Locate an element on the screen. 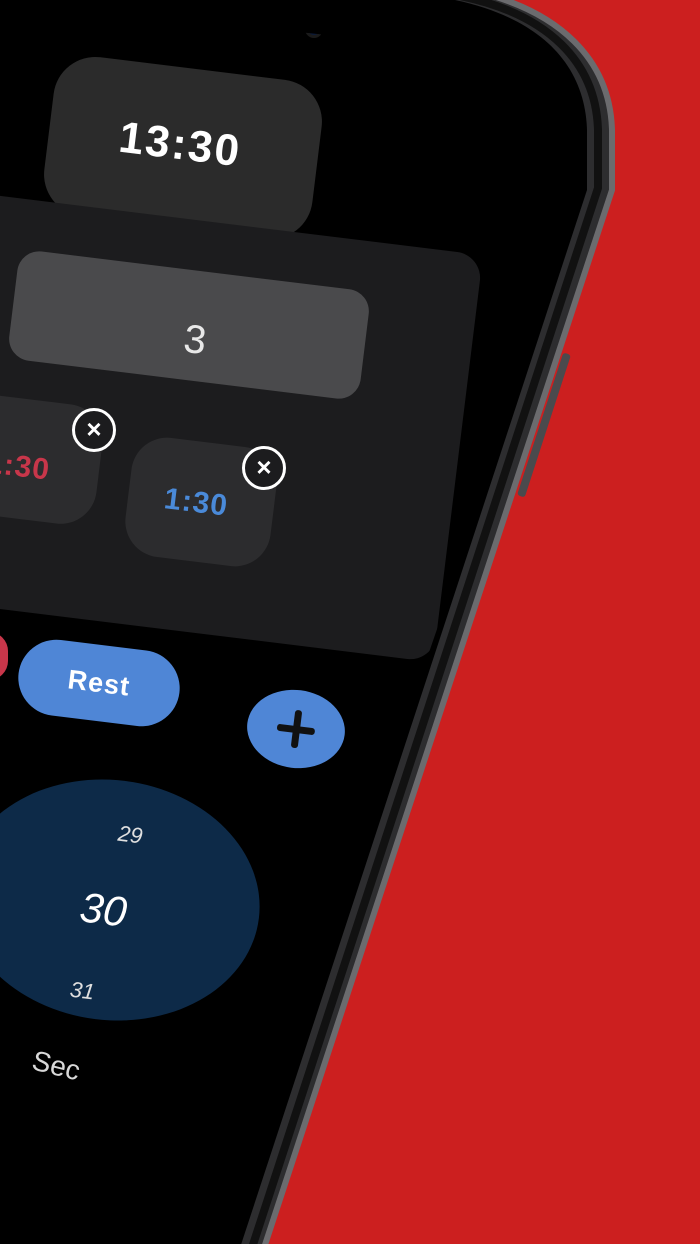 The width and height of the screenshot is (700, 1244). rest-button: Rest is located at coordinates (99, 683).